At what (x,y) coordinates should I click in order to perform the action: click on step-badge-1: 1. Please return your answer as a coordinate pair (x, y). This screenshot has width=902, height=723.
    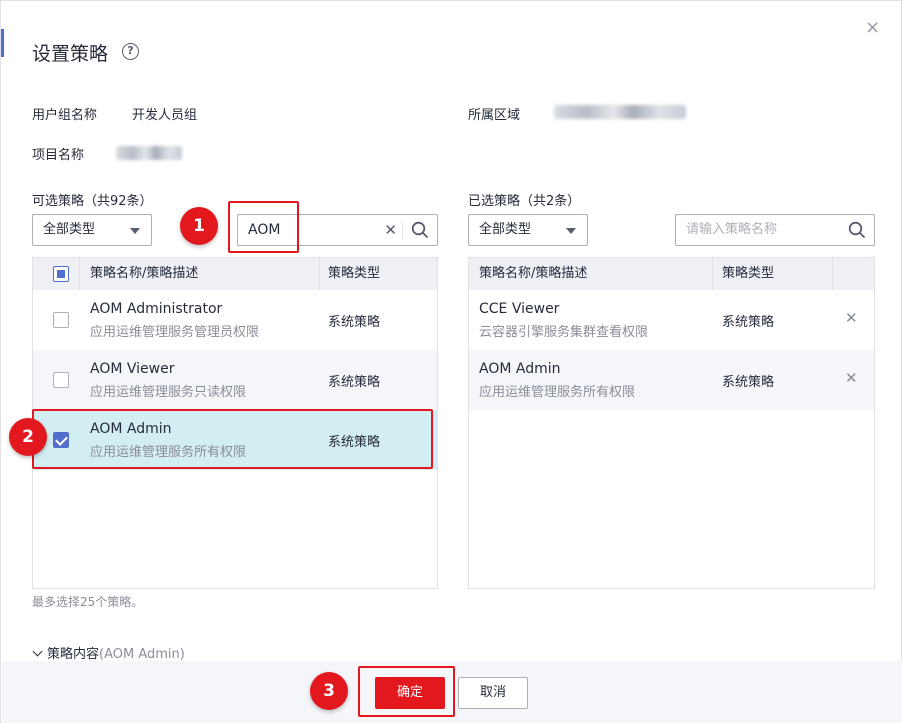
    Looking at the image, I should click on (199, 226).